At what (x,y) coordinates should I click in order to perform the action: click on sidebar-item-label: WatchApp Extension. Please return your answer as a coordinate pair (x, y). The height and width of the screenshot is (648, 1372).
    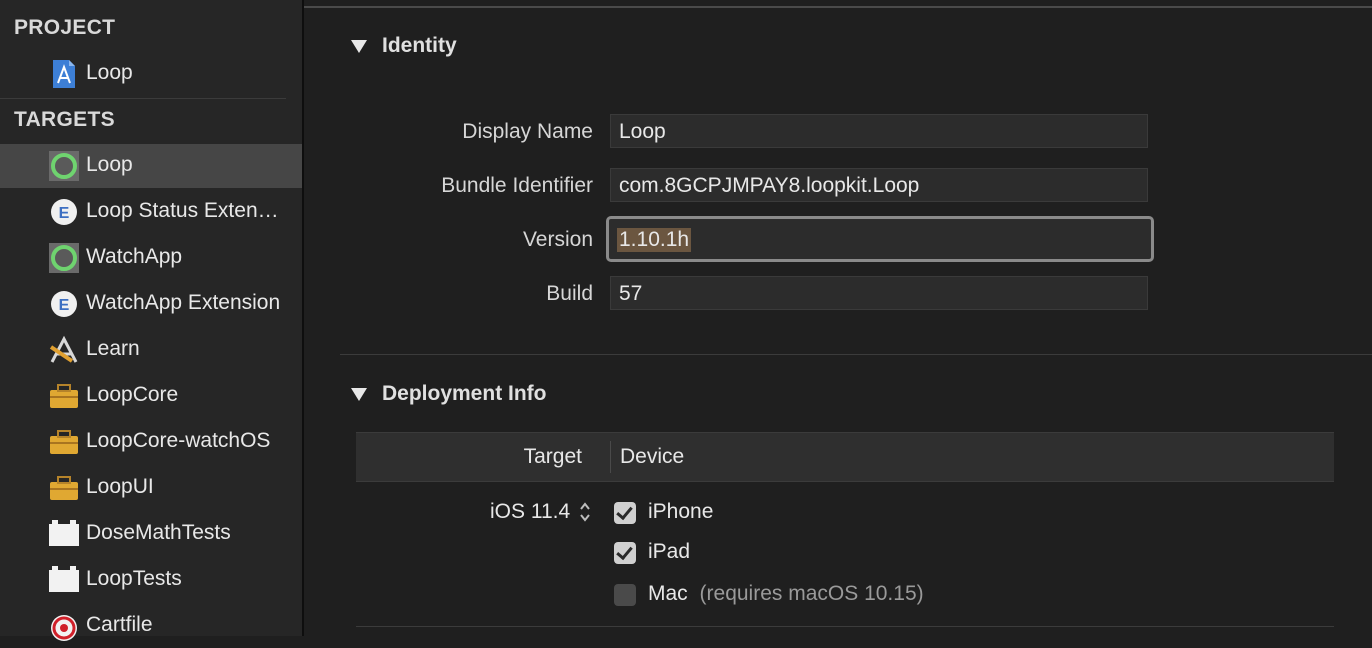
    Looking at the image, I should click on (183, 302).